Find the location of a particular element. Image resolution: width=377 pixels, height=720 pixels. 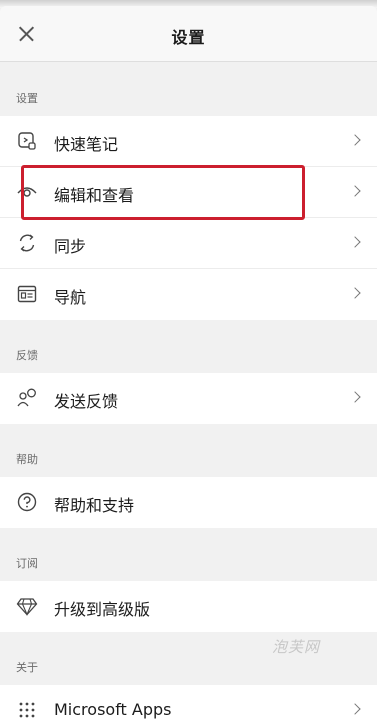

header-bar: 设置 is located at coordinates (188, 34).